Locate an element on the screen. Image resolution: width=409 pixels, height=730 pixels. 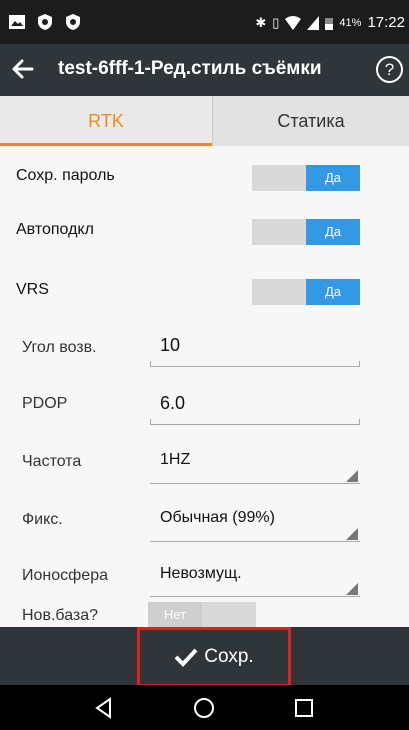
pdop-input-underline is located at coordinates (255, 422).